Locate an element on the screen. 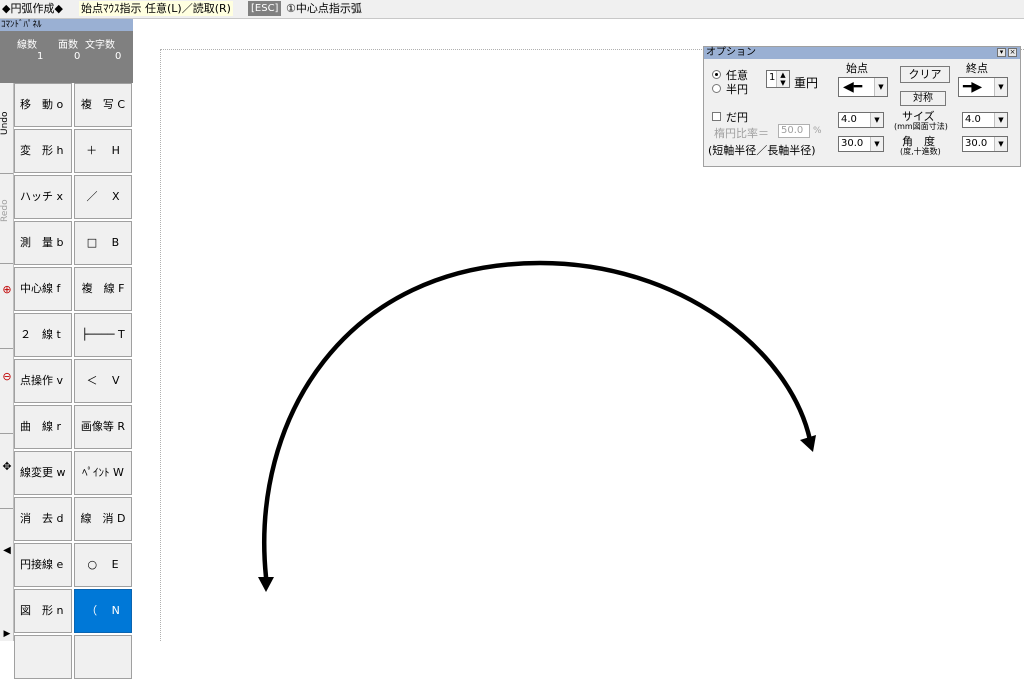 Image resolution: width=1024 pixels, height=679 pixels. angle-note: (度,十進数) is located at coordinates (920, 151).